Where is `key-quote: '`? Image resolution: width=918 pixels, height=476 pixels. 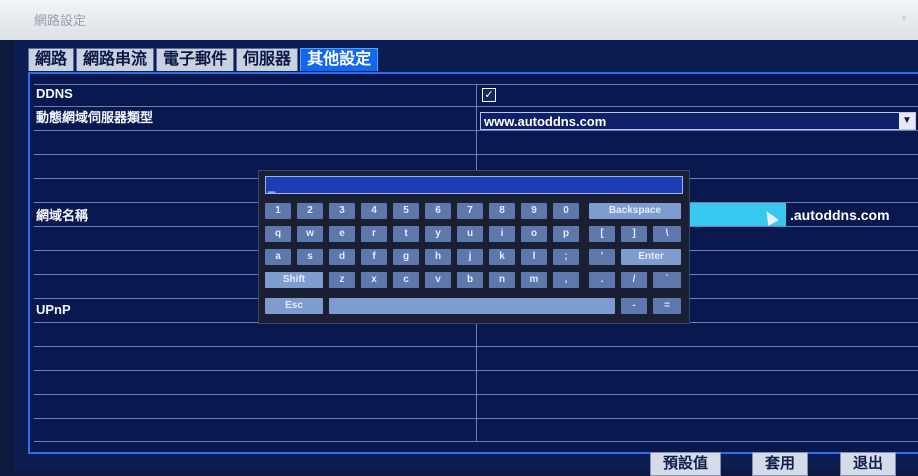
key-quote: ' is located at coordinates (602, 257).